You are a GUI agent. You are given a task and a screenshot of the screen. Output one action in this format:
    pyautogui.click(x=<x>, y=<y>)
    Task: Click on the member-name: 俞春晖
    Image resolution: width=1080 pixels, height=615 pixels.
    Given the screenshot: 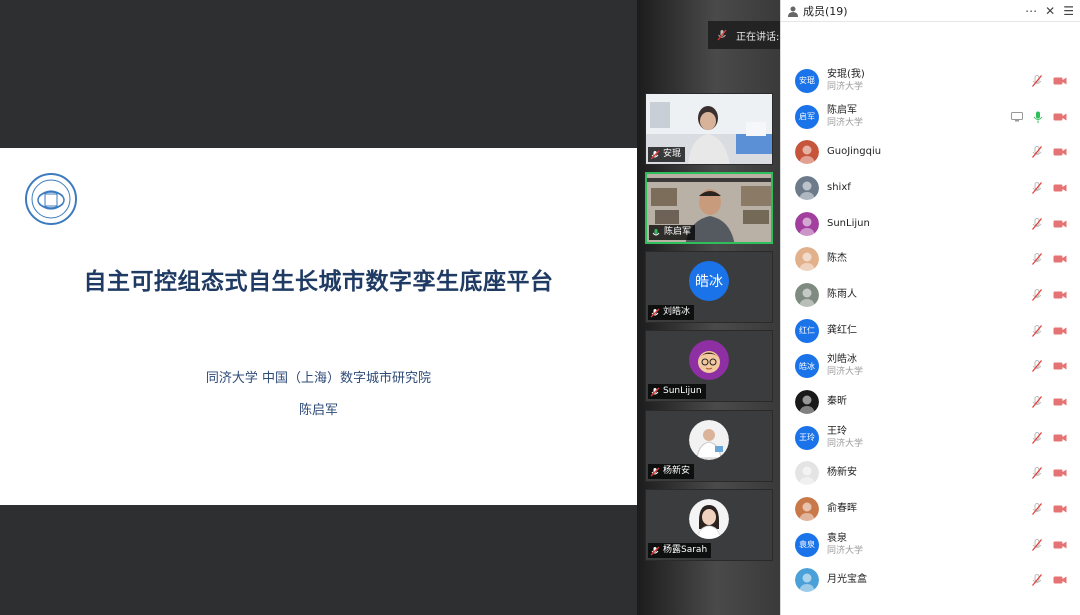 What is the action you would take?
    pyautogui.click(x=842, y=509)
    